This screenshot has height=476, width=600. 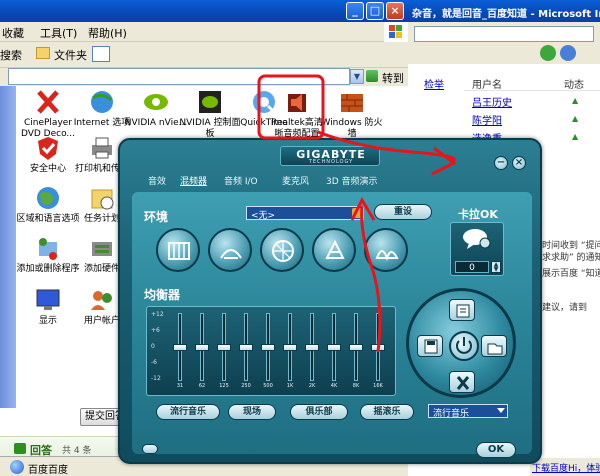 I want to click on eq-slider-16K, so click(x=378, y=347).